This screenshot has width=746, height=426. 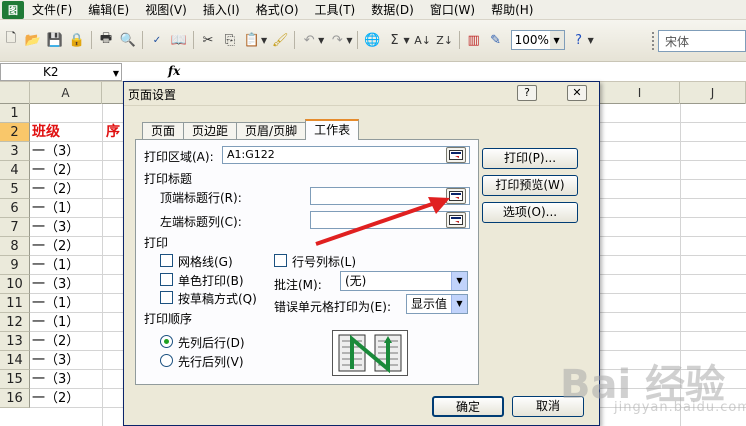 What do you see at coordinates (406, 40) in the screenshot?
I see `autosum-dropdown-icon: ▼` at bounding box center [406, 40].